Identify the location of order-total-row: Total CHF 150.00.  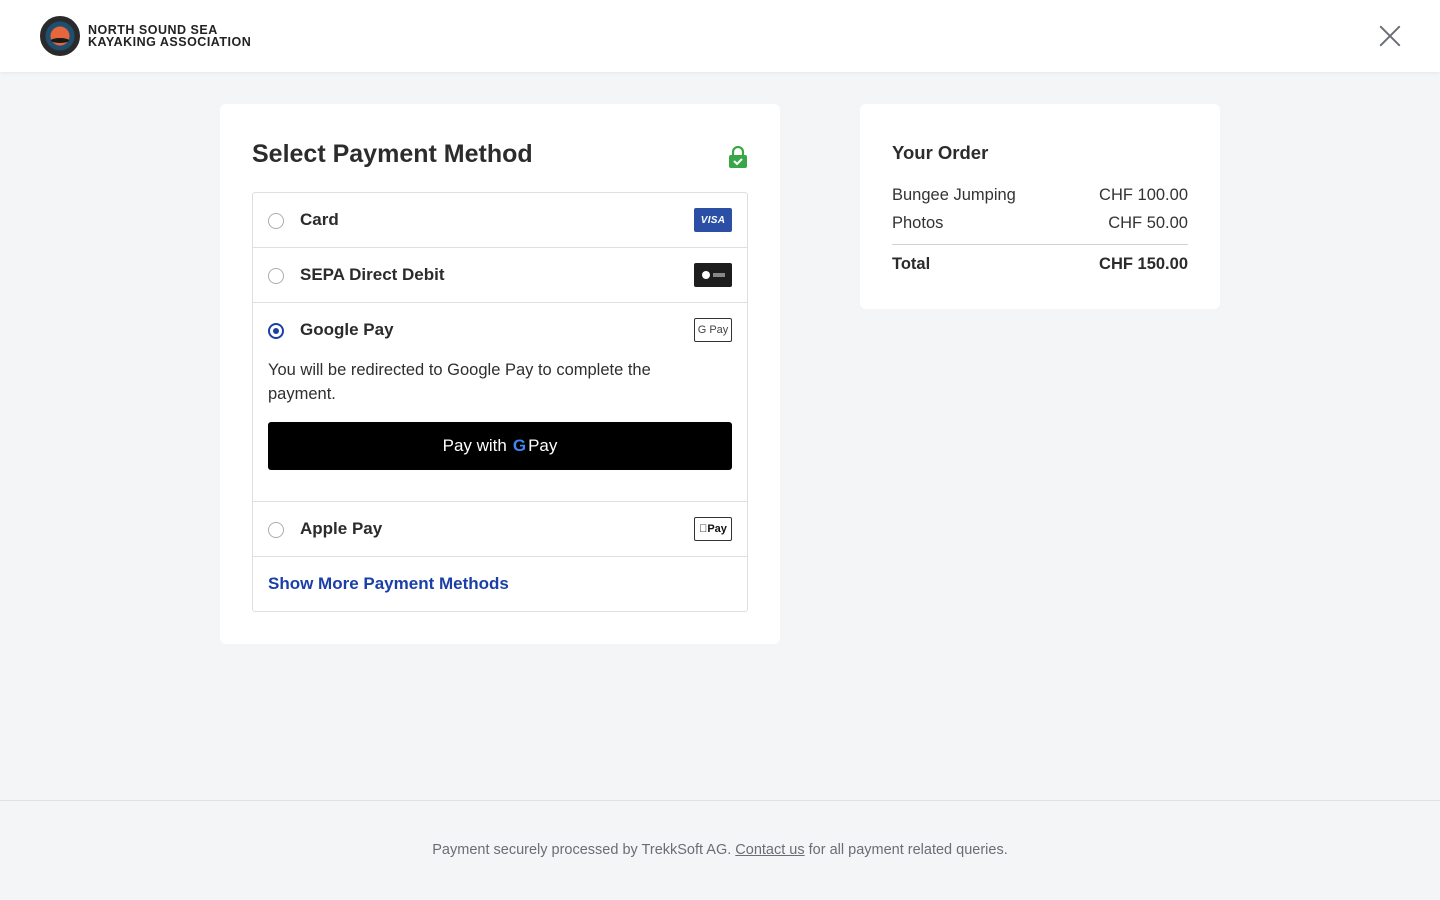
(1040, 264).